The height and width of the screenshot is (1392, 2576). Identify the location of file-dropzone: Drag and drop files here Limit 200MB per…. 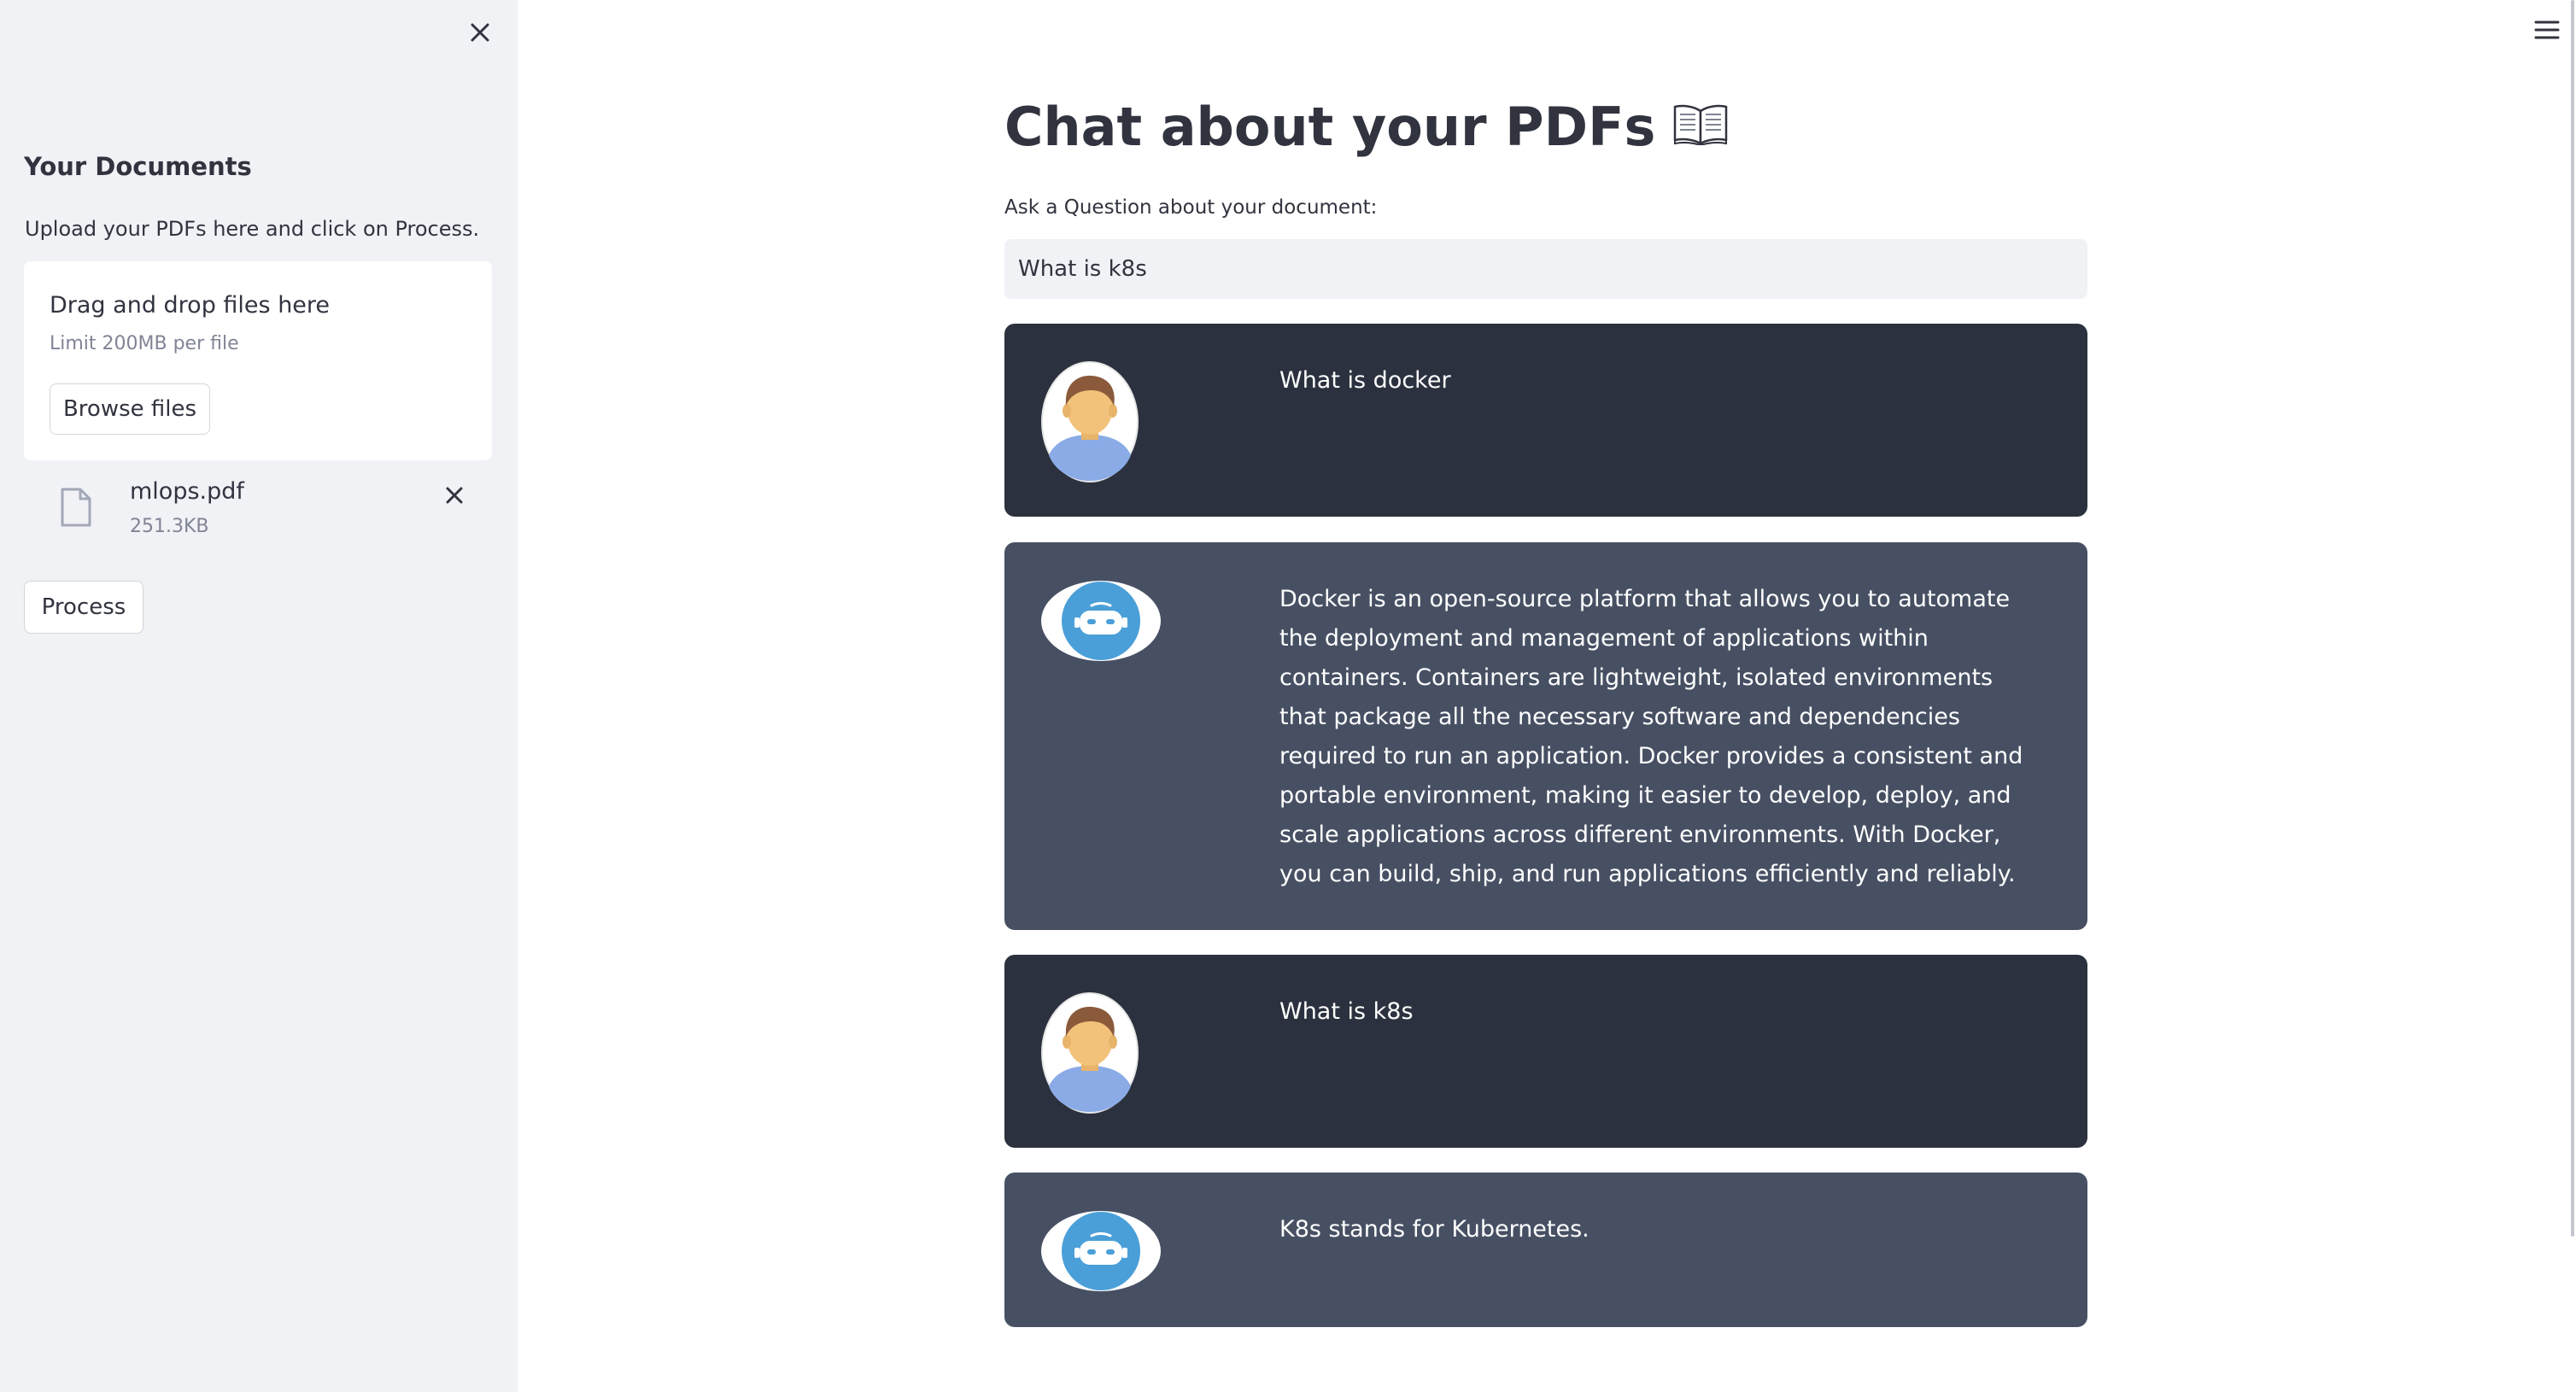
(258, 360).